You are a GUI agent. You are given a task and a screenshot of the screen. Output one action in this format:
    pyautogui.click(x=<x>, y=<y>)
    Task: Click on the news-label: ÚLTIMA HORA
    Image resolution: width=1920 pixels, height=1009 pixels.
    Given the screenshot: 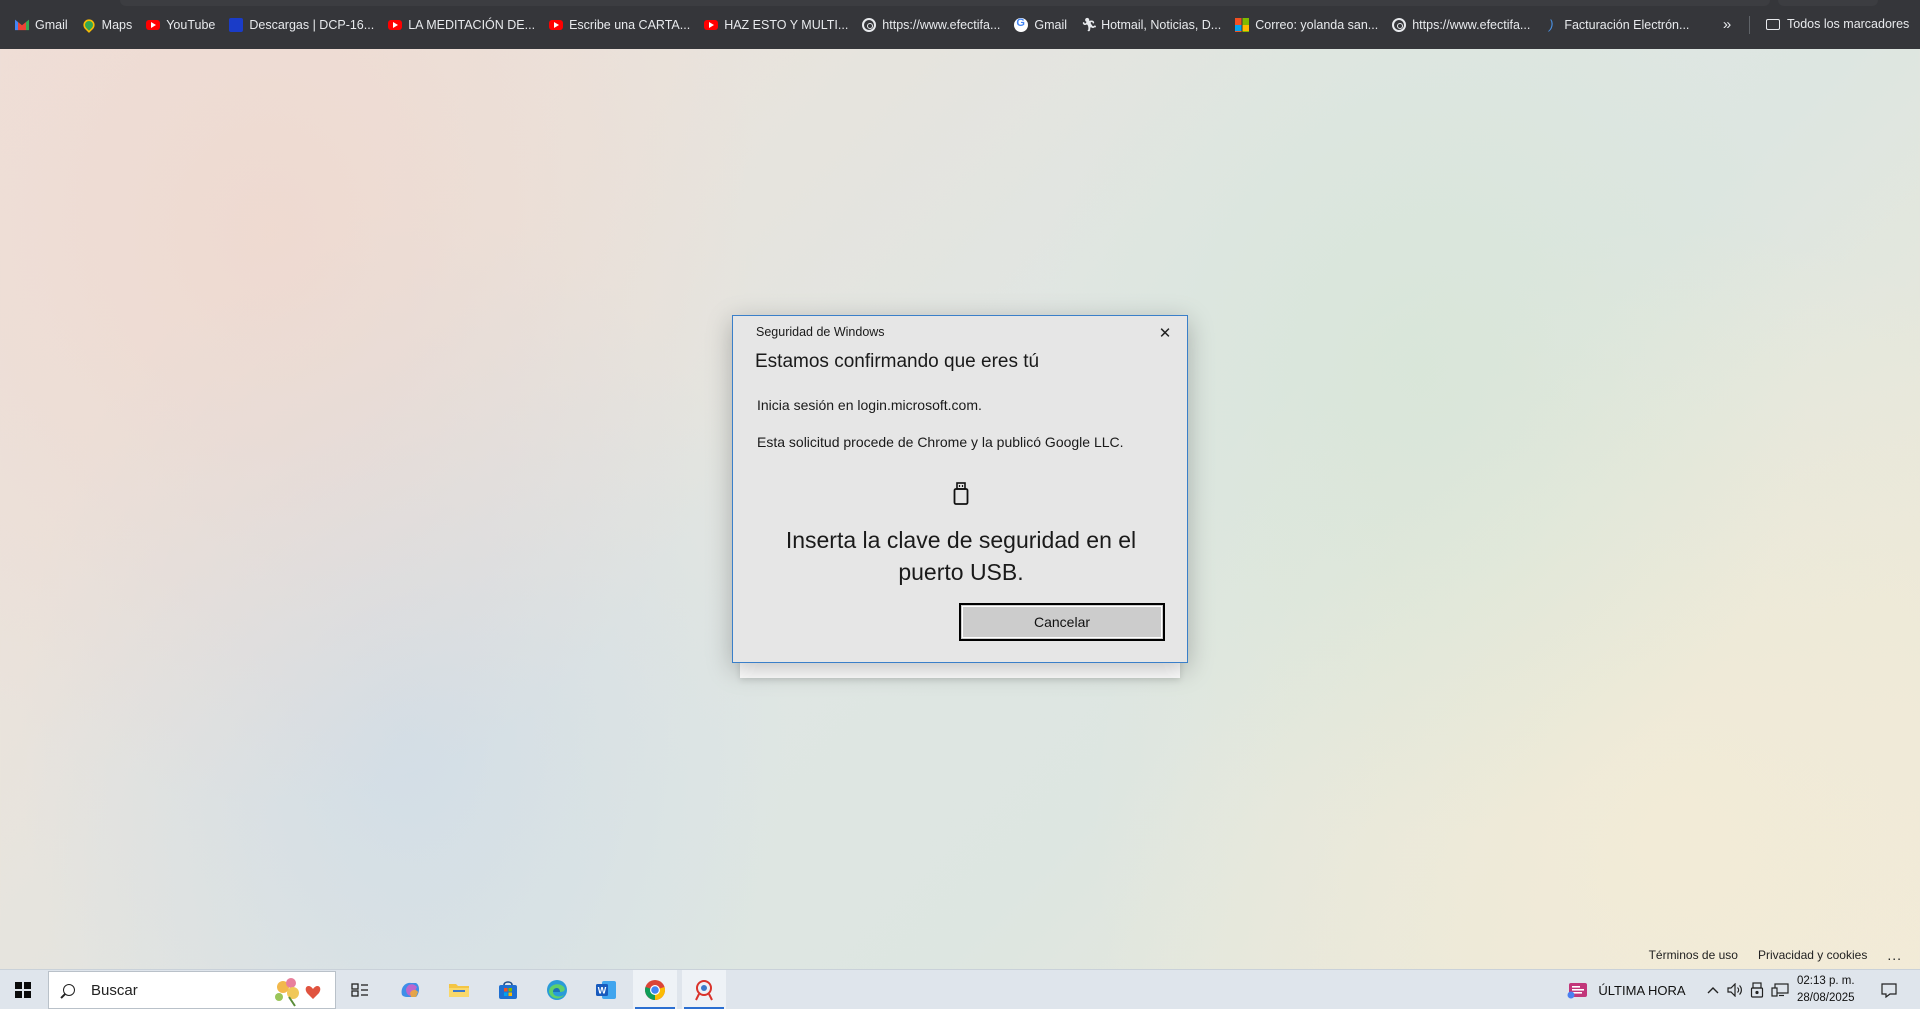 What is the action you would take?
    pyautogui.click(x=1642, y=990)
    